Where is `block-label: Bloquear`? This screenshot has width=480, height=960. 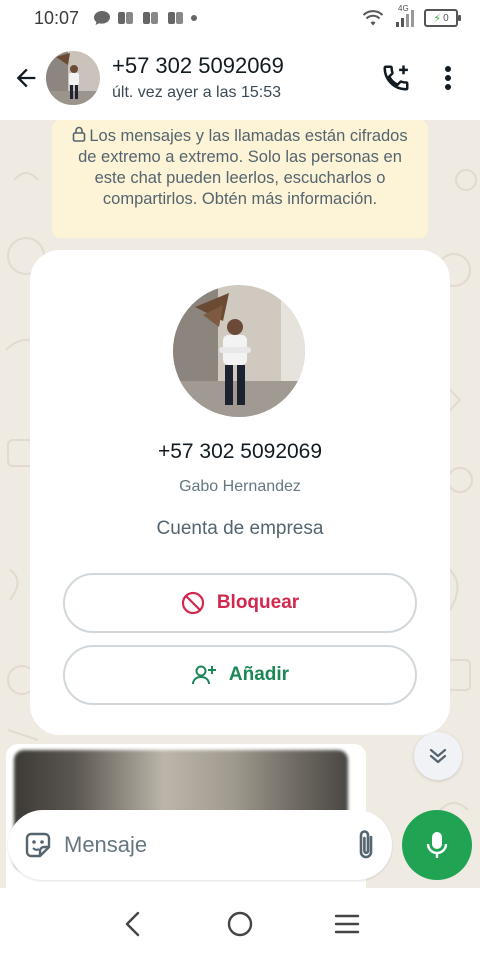
block-label: Bloquear is located at coordinates (258, 602).